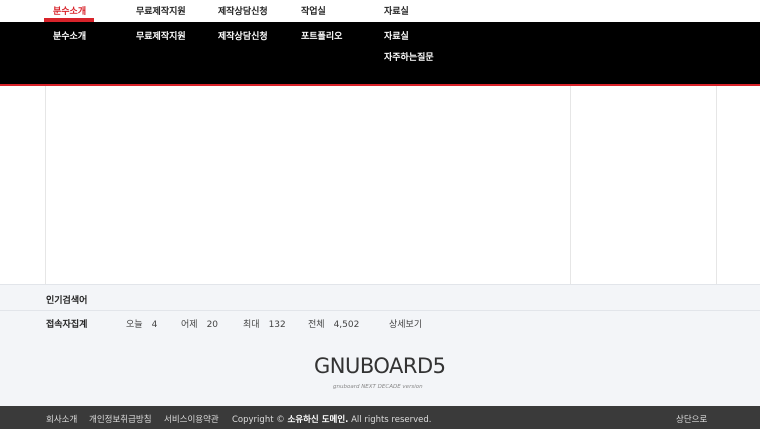 The height and width of the screenshot is (429, 760). I want to click on stats-divider, so click(380, 310).